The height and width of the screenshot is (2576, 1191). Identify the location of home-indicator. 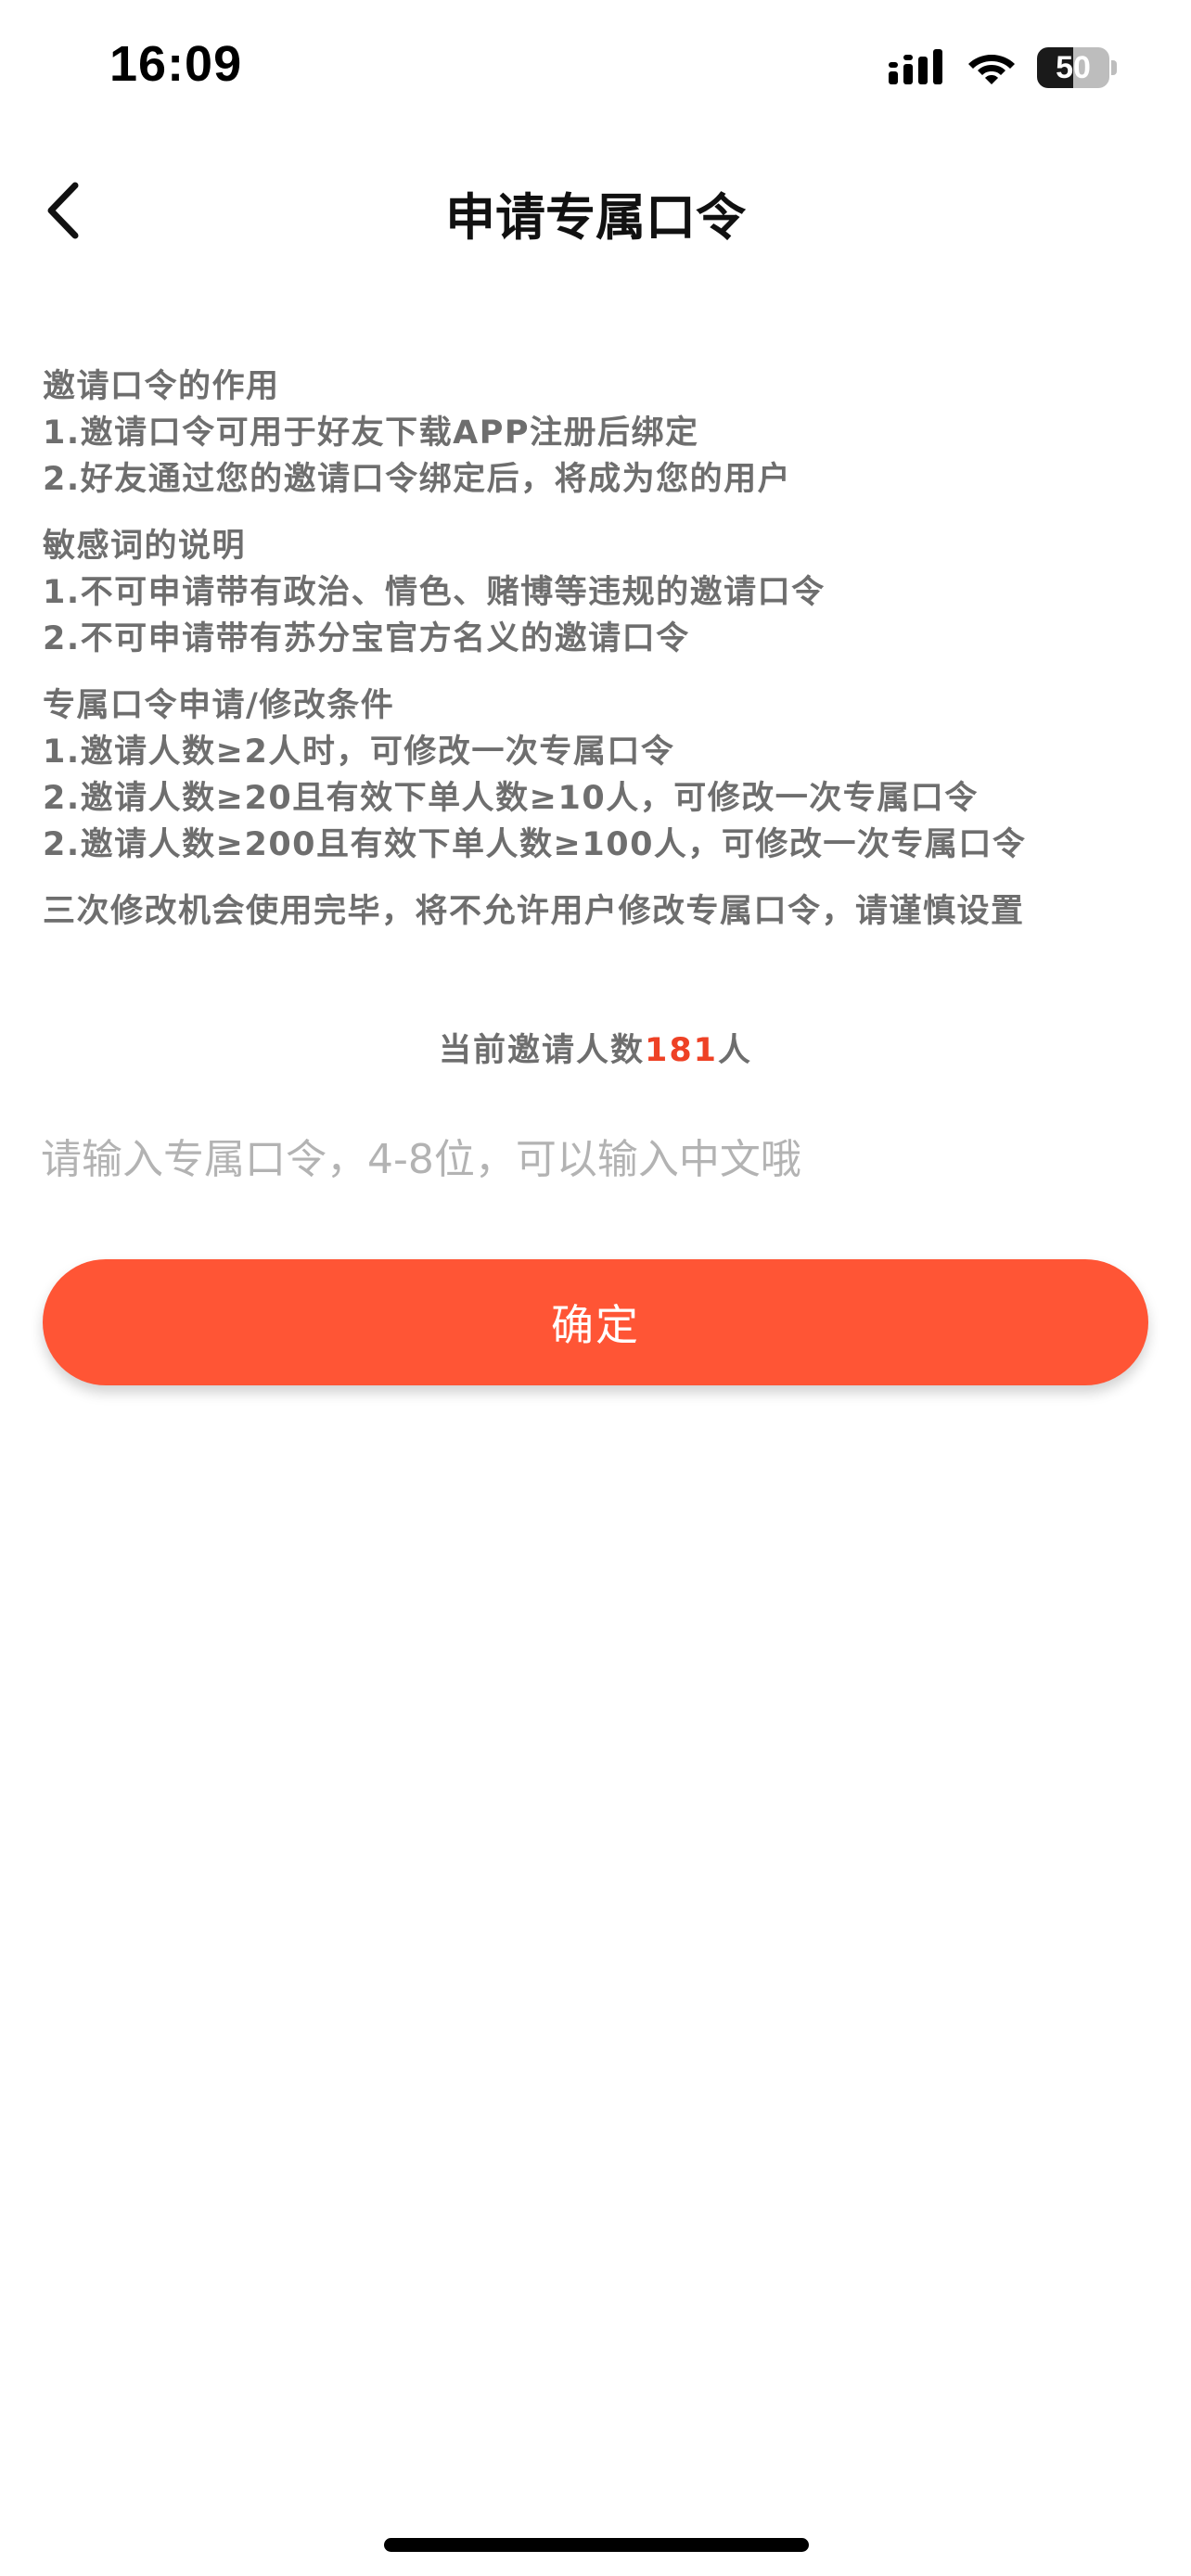
(597, 2545).